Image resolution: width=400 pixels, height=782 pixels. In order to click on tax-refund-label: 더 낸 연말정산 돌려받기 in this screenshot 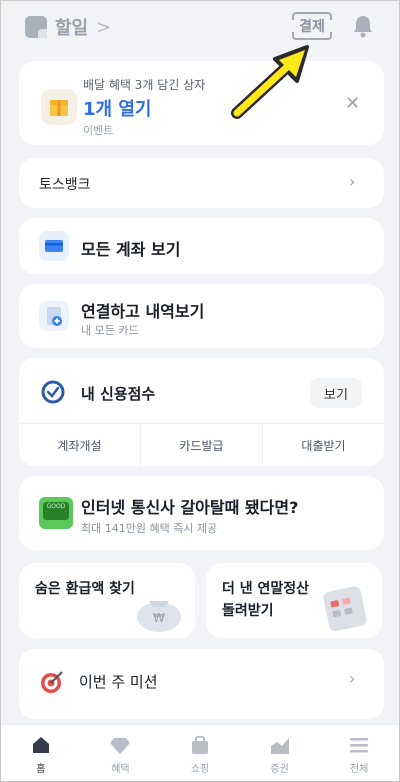, I will do `click(266, 600)`.